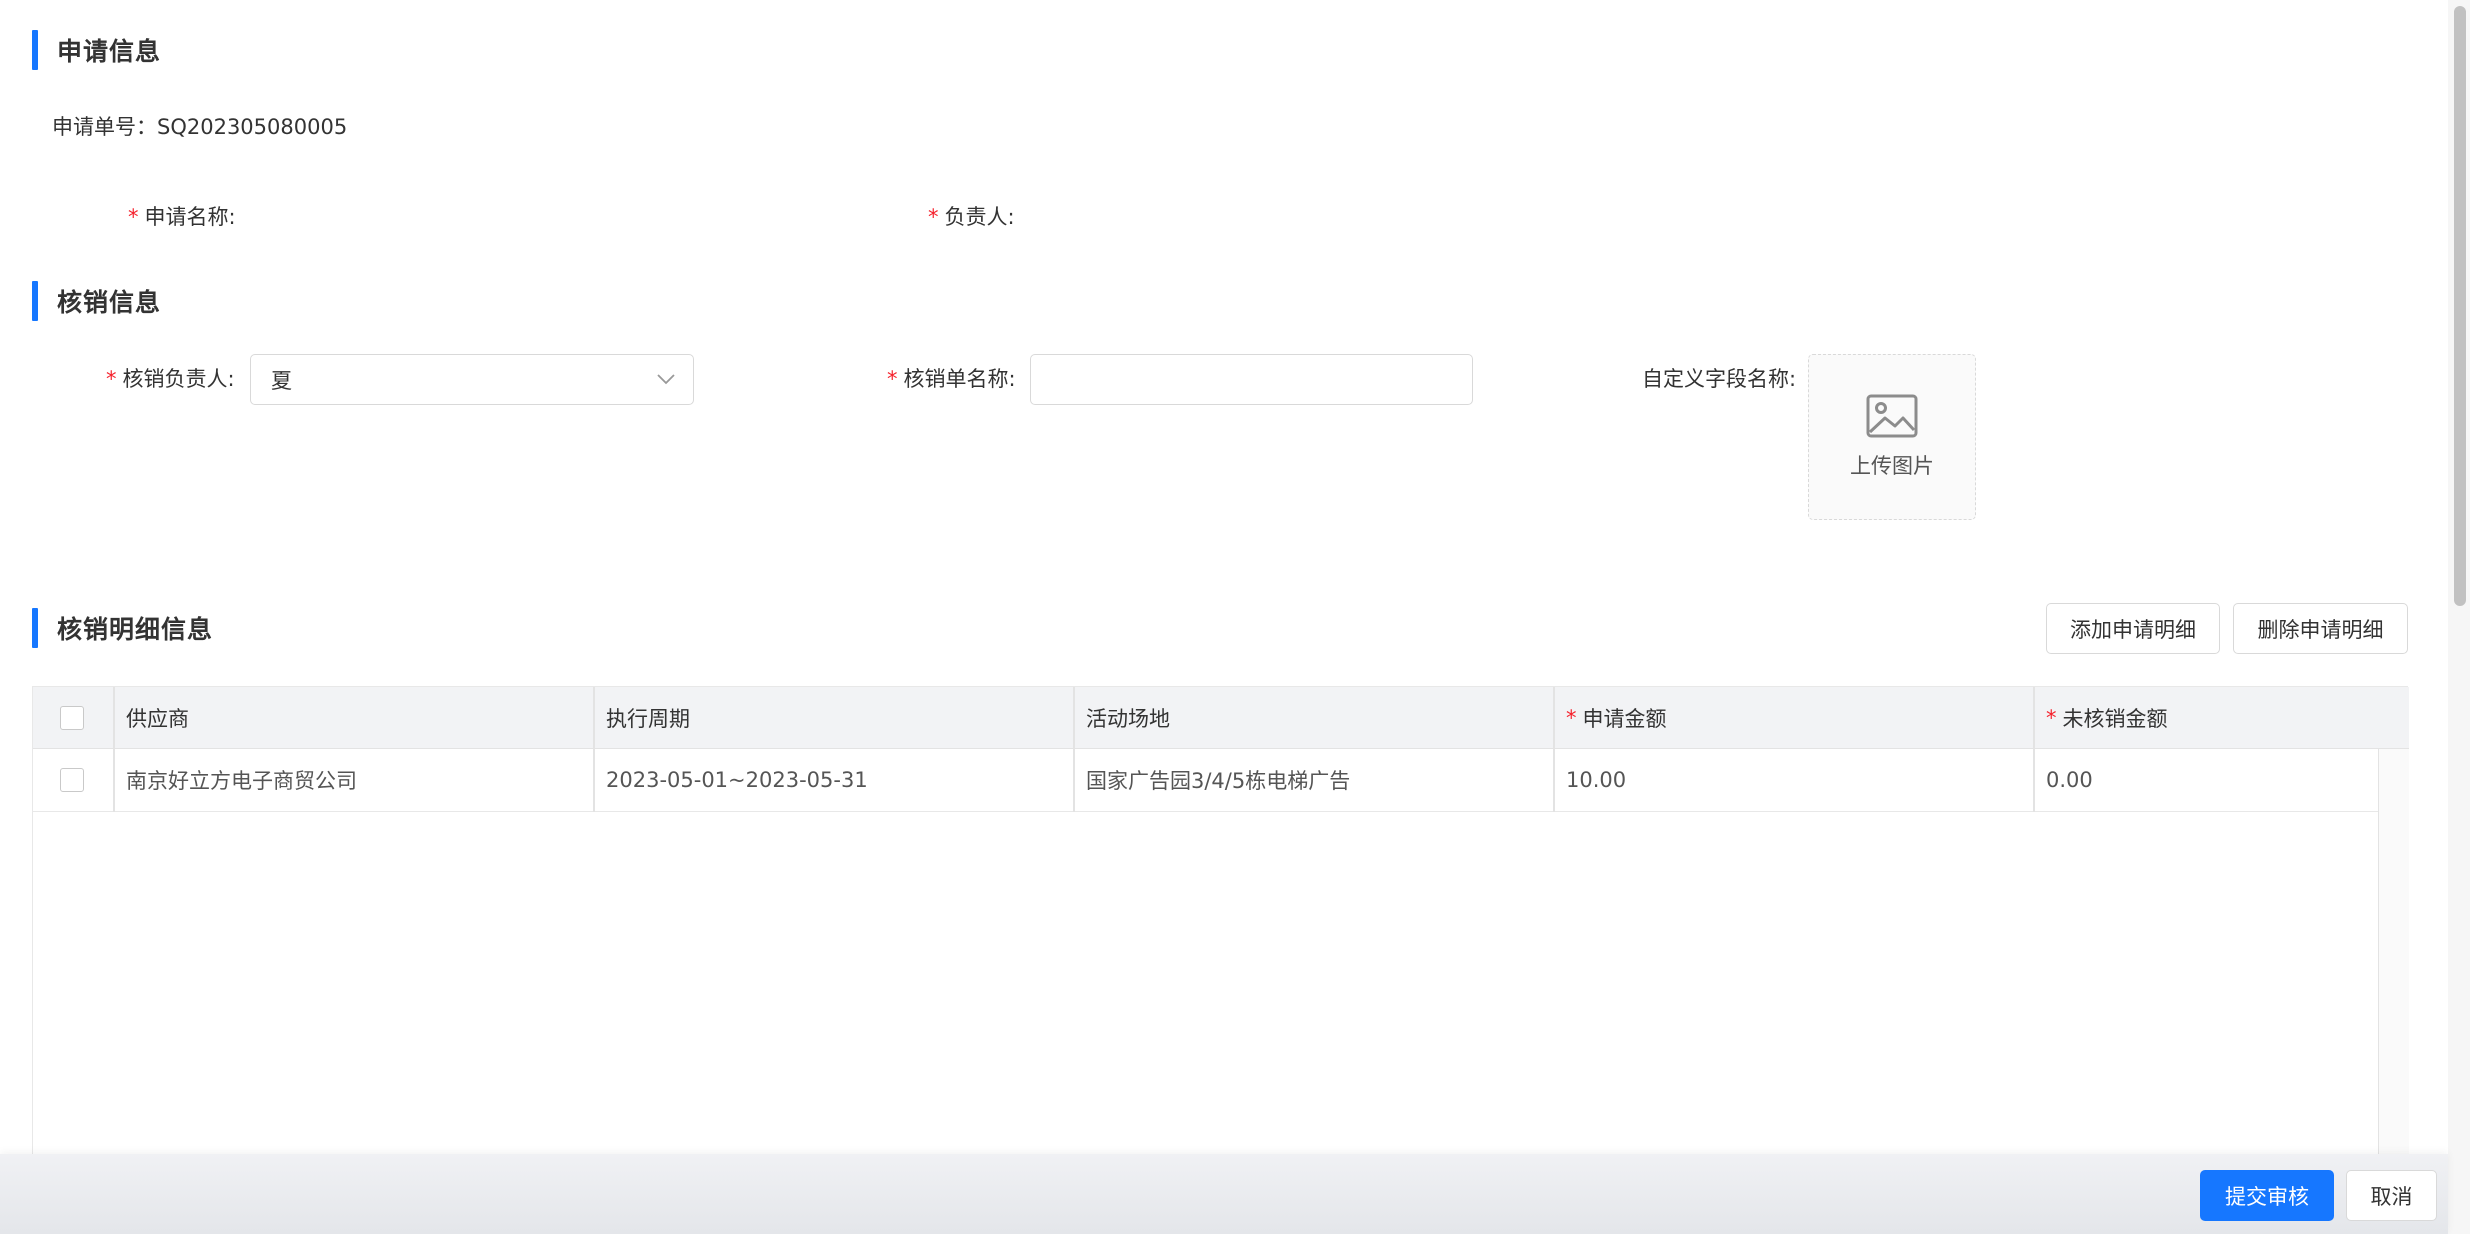 The width and height of the screenshot is (2470, 1234). I want to click on apply-owner-field-label: * 负责人:, so click(971, 217).